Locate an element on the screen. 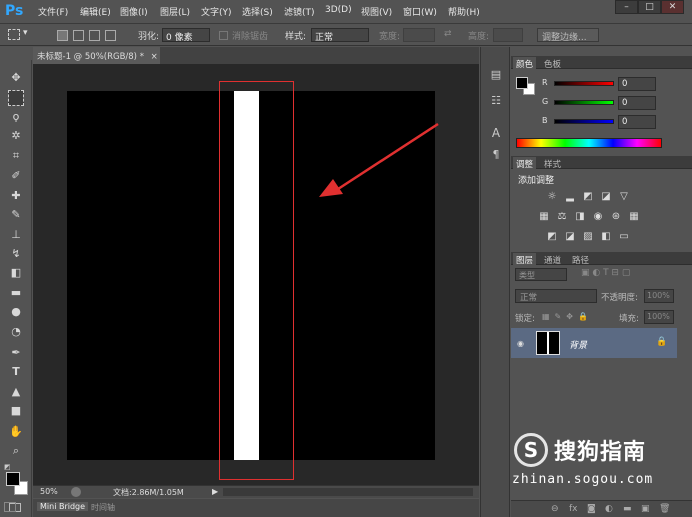  channel-g-slider is located at coordinates (584, 102).